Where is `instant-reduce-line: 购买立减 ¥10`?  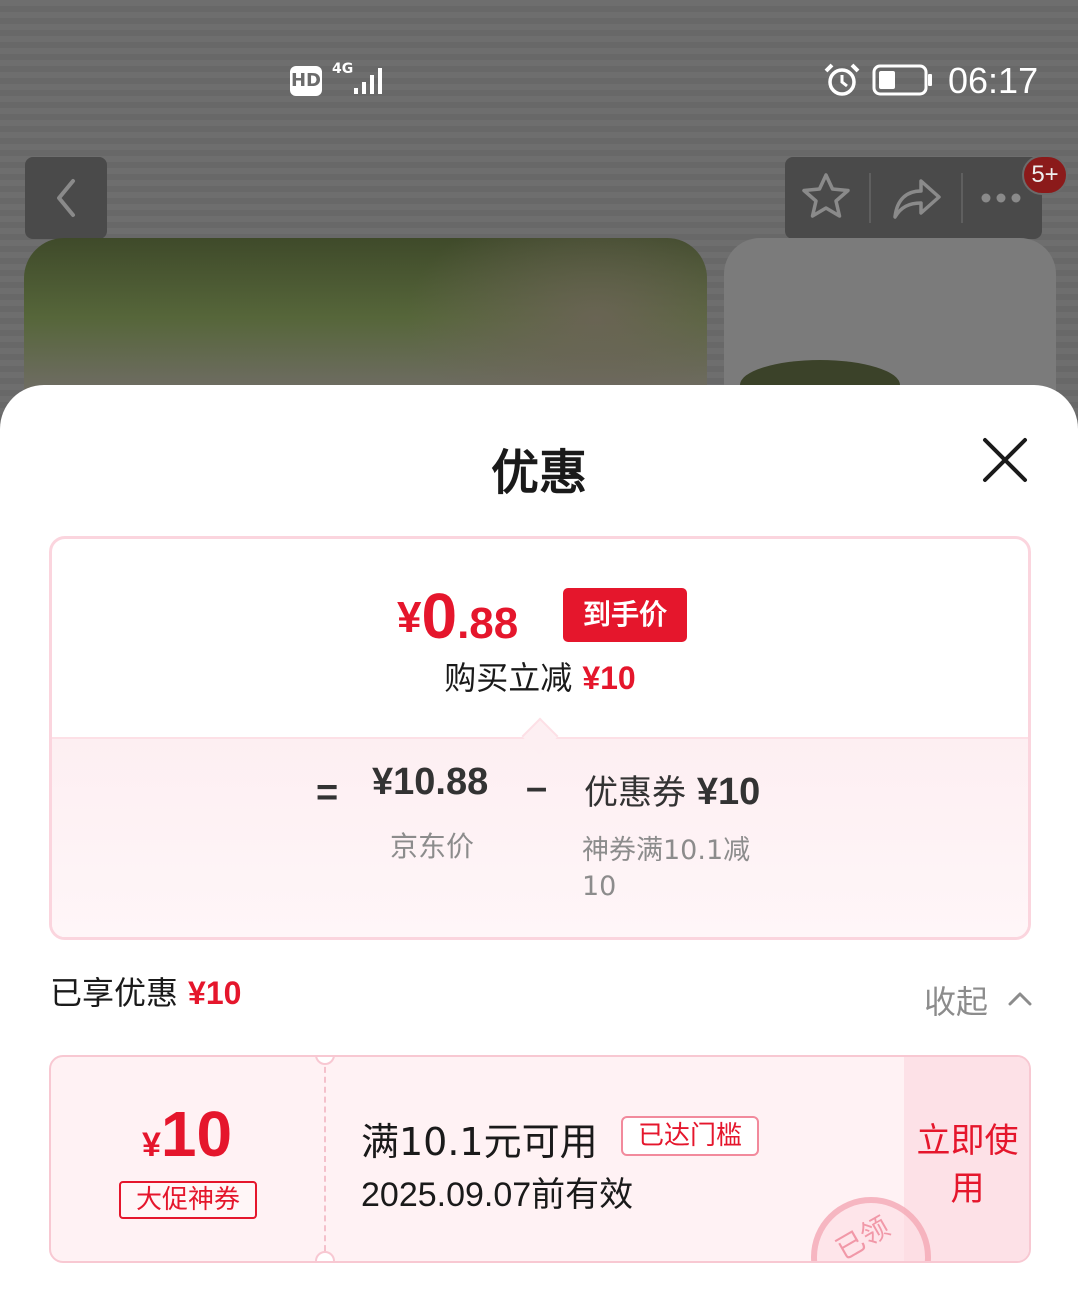
instant-reduce-line: 购买立减 ¥10 is located at coordinates (540, 676).